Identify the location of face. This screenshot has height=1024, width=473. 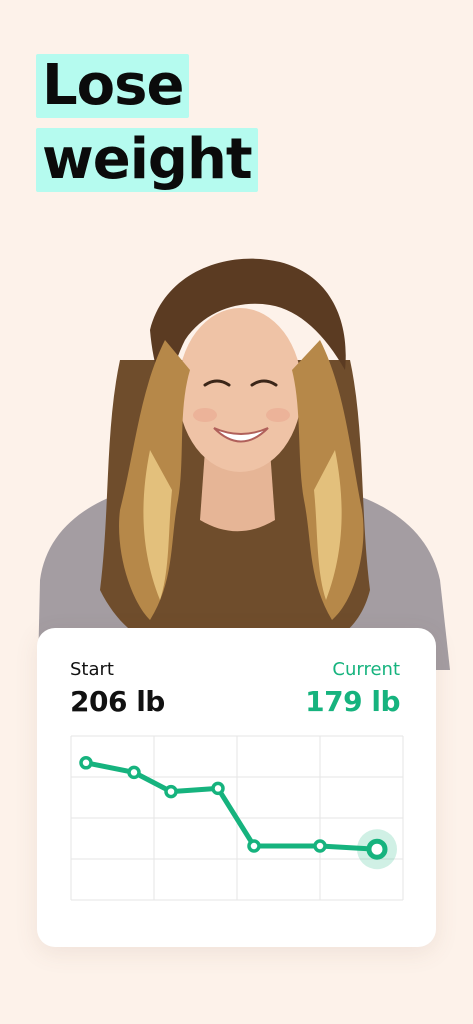
(240, 390).